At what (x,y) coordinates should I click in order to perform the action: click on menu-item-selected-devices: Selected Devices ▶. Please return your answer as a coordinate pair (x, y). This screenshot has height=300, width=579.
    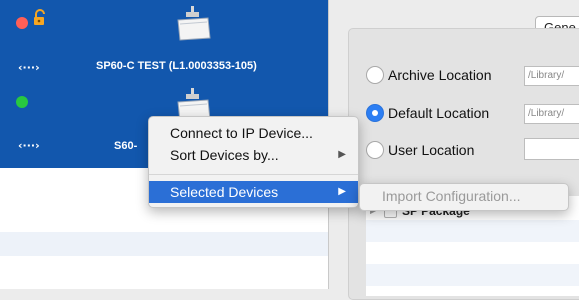
    Looking at the image, I should click on (253, 192).